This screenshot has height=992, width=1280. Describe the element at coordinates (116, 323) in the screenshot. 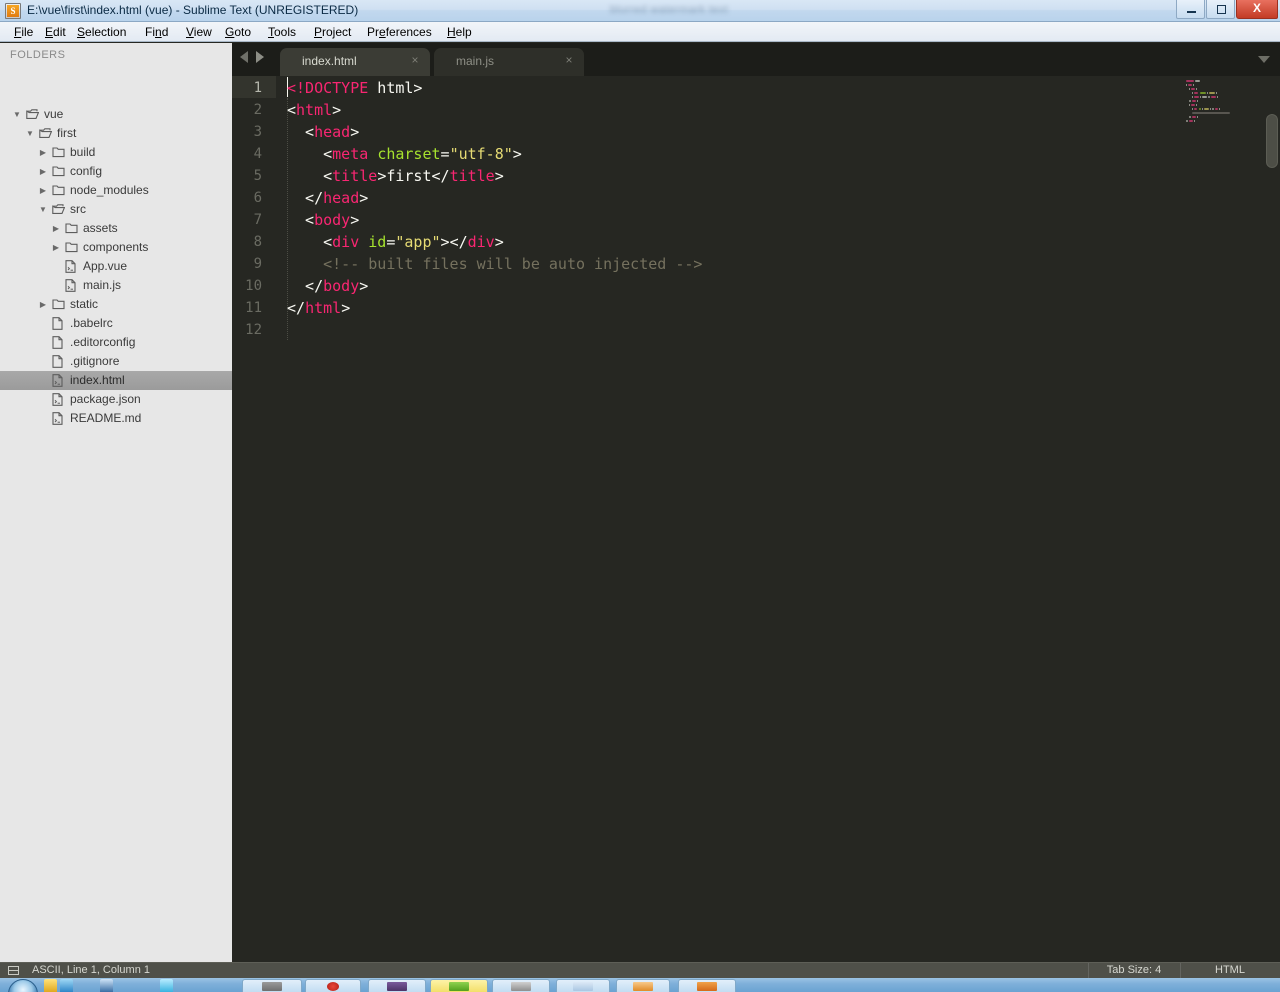

I see `sidebar-tree-item-babelrc: .babelrc` at that location.